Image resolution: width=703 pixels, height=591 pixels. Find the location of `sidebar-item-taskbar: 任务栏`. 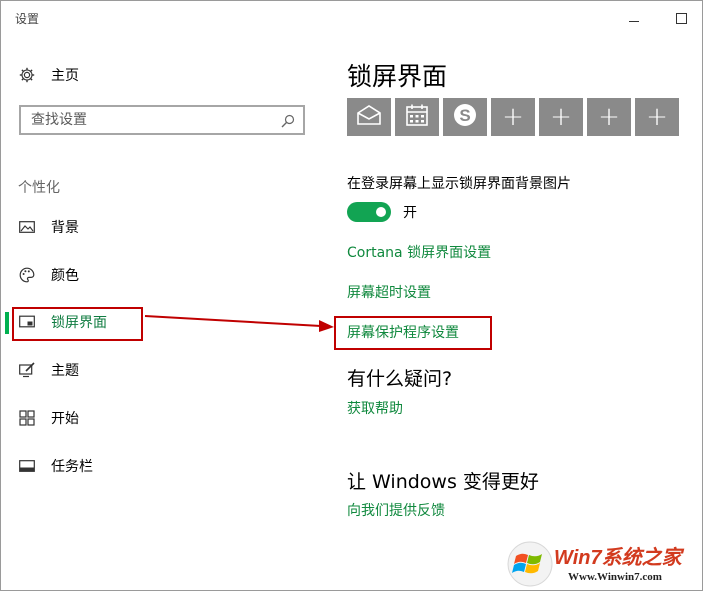

sidebar-item-taskbar: 任务栏 is located at coordinates (161, 466).